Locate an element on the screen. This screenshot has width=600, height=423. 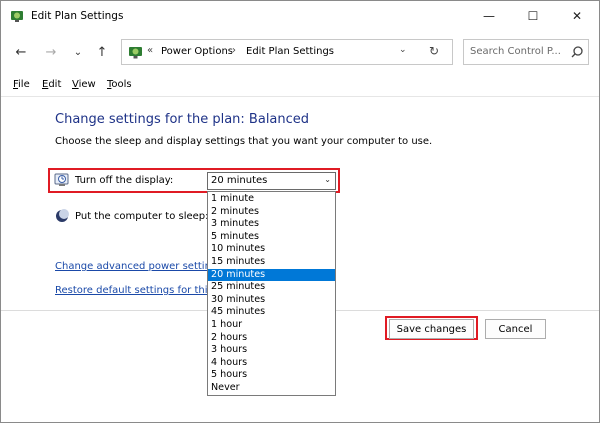
window-title: Edit Plan Settings is located at coordinates (77, 16).